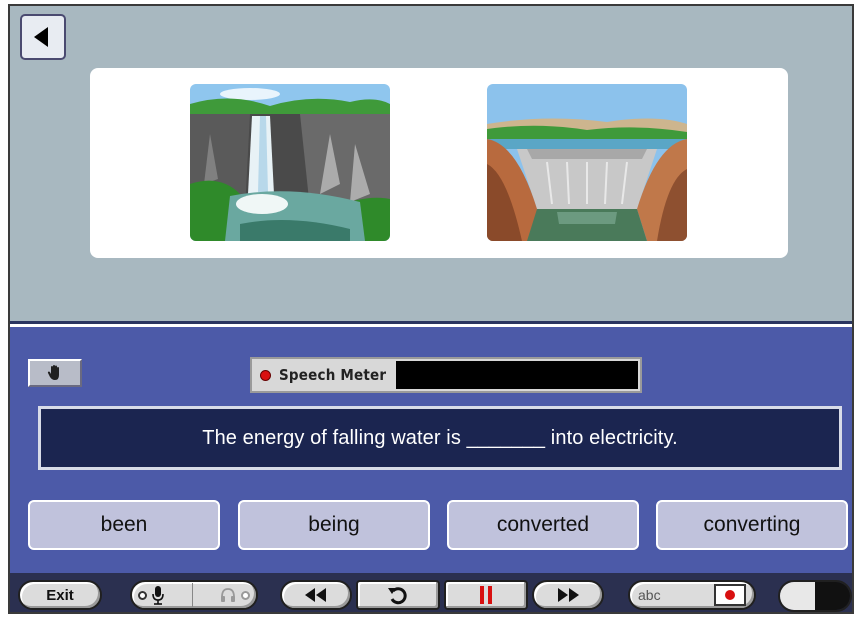  What do you see at coordinates (265, 375) in the screenshot?
I see `record-indicator-icon` at bounding box center [265, 375].